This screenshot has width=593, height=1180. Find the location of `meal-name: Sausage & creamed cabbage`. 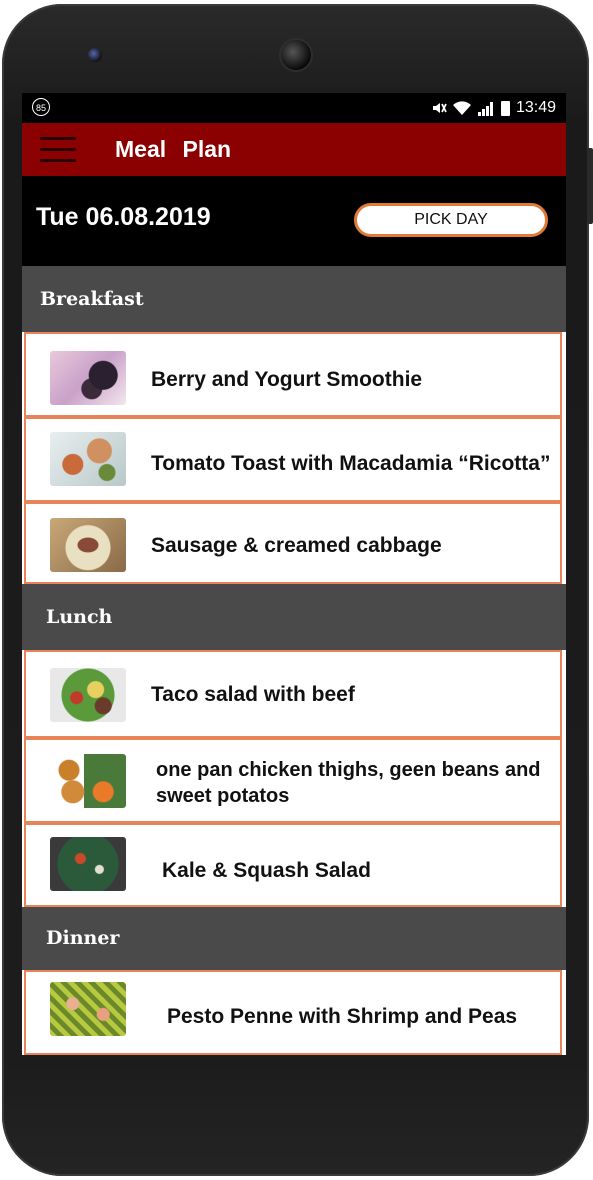

meal-name: Sausage & creamed cabbage is located at coordinates (296, 545).